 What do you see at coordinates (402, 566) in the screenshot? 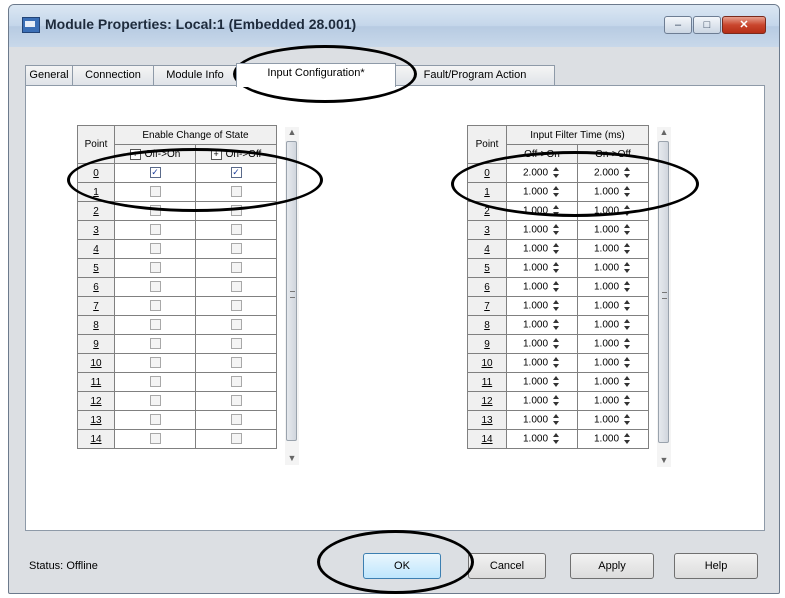
I see `ok-button: OK` at bounding box center [402, 566].